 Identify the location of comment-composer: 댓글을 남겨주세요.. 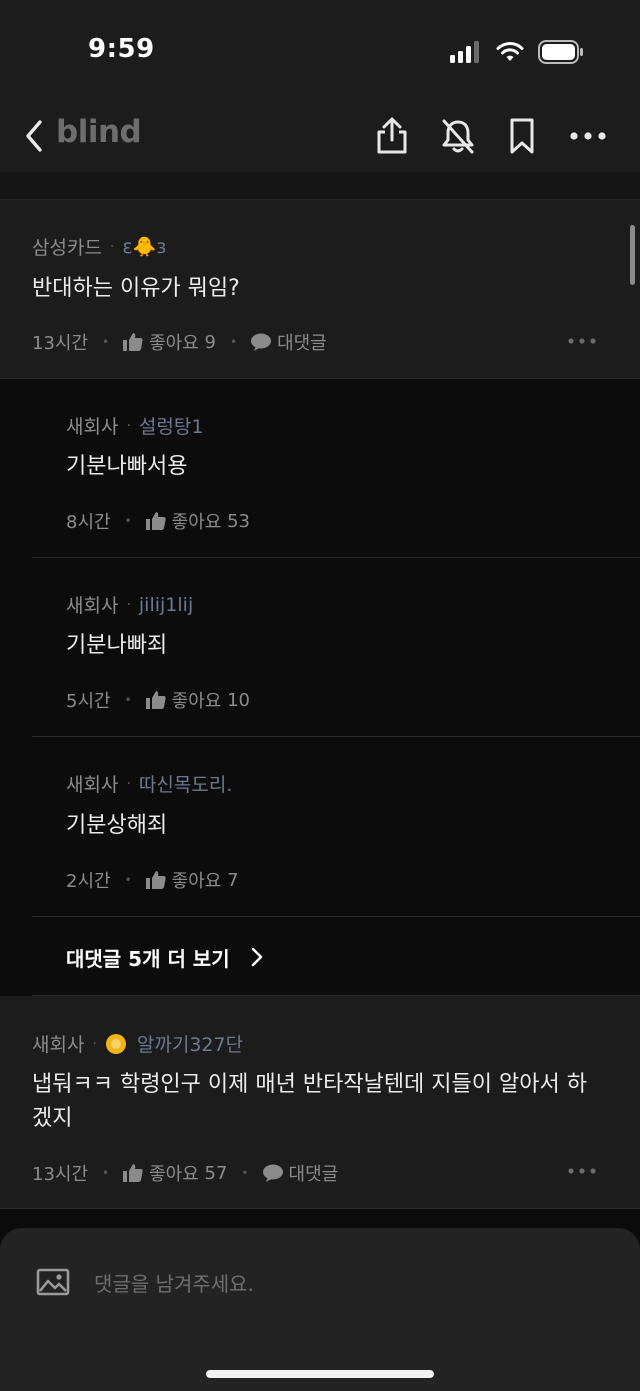
(320, 1309).